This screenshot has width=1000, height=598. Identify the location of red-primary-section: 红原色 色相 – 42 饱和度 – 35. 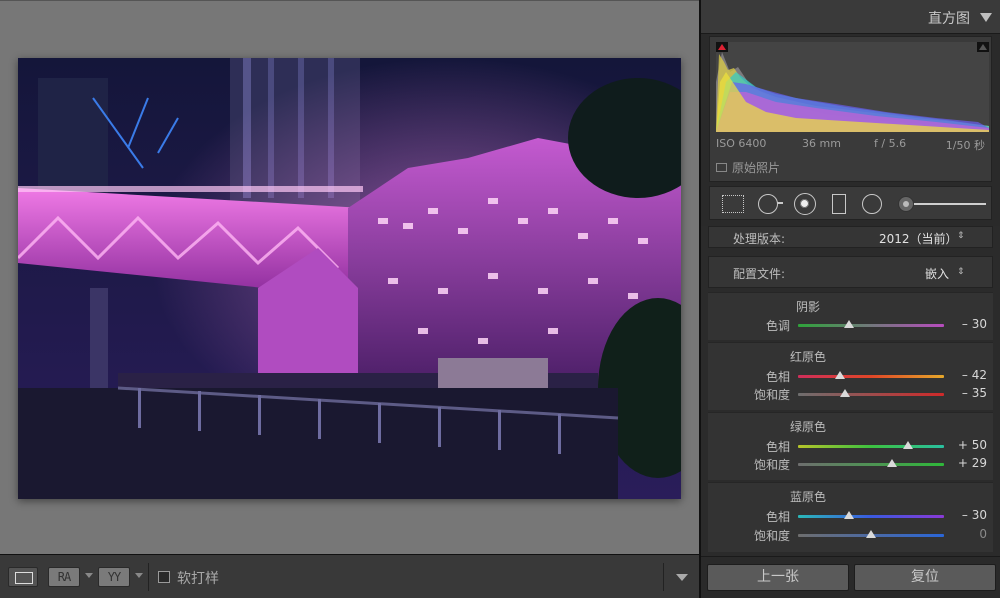
(850, 376).